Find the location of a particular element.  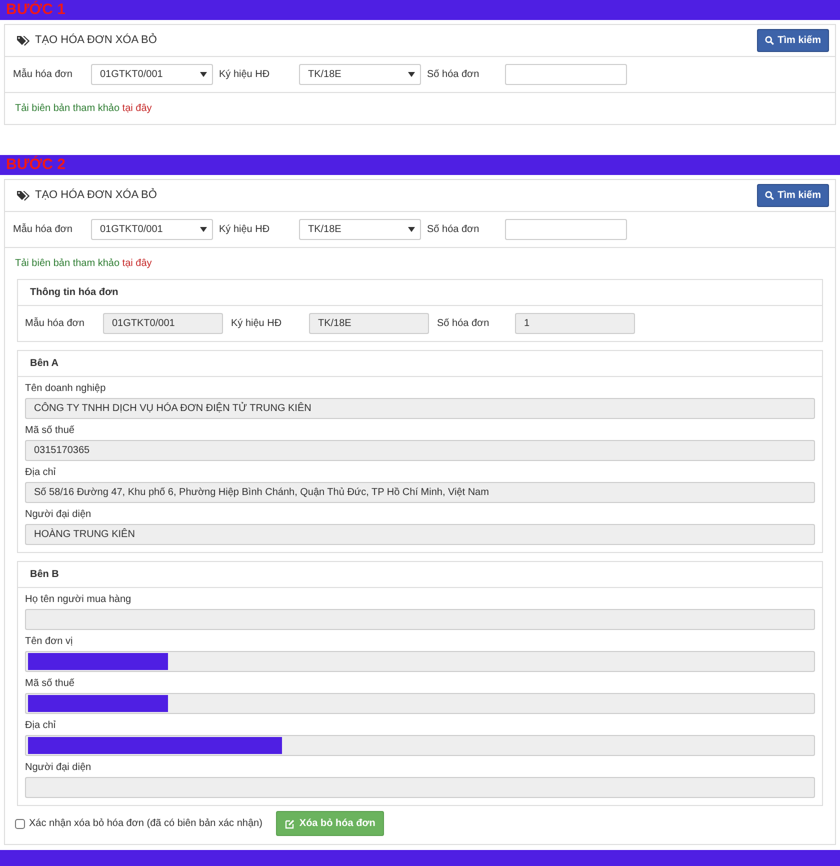

confirm-checkbox is located at coordinates (20, 823).